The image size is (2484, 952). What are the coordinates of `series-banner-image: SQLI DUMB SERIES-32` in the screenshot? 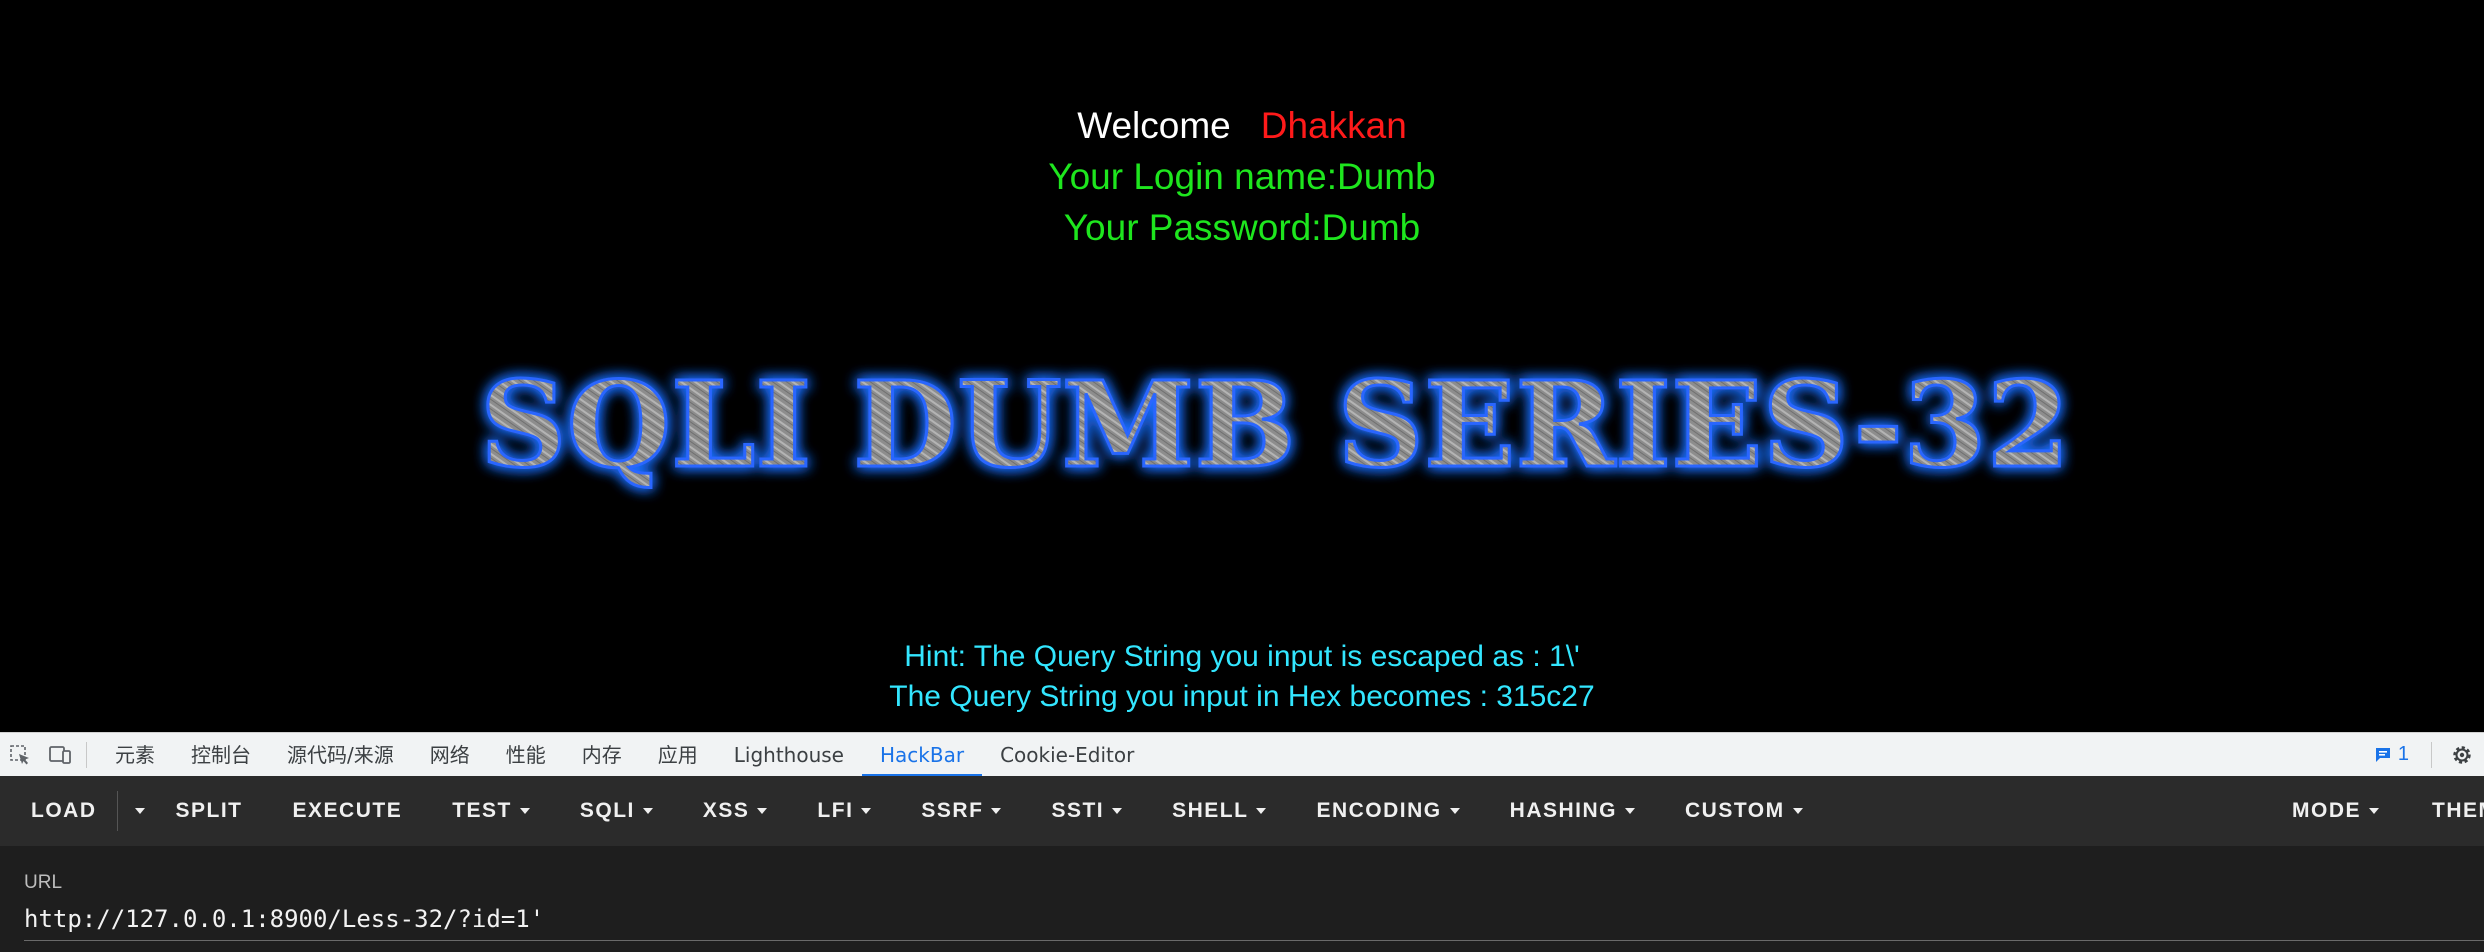 It's located at (1275, 425).